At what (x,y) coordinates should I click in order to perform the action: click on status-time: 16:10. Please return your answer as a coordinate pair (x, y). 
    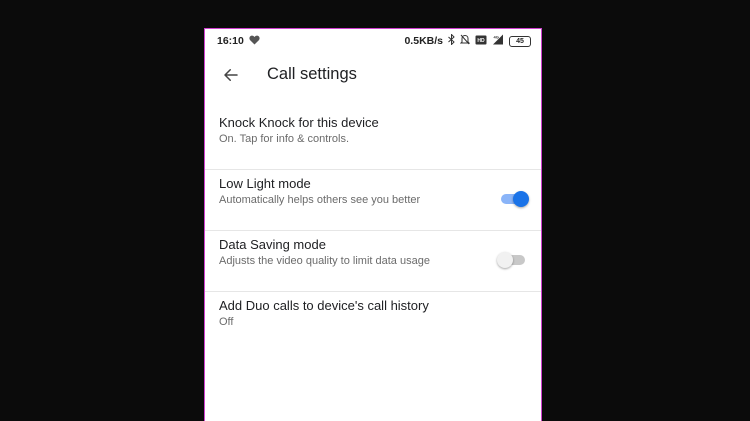
    Looking at the image, I should click on (230, 41).